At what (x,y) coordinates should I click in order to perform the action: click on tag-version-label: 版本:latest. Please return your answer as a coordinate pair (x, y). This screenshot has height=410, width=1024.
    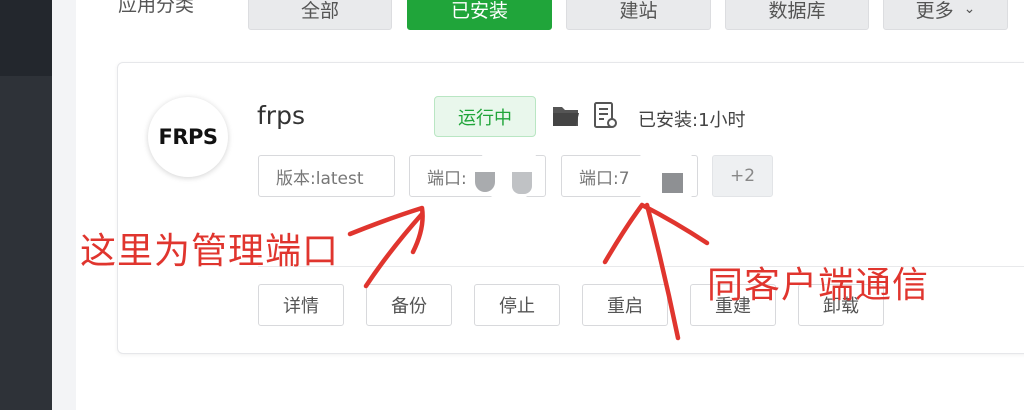
    Looking at the image, I should click on (320, 178).